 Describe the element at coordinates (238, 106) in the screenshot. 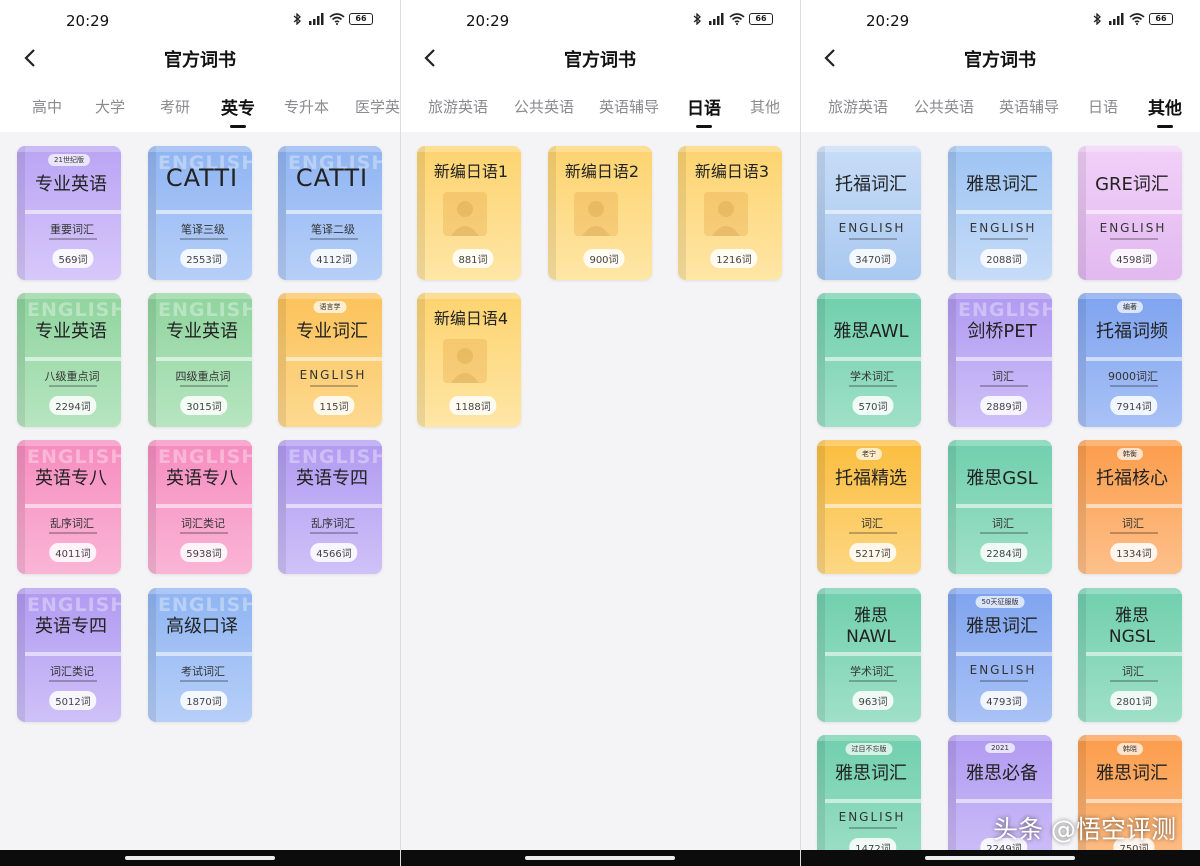

I see `tab-english-major: 英专` at that location.